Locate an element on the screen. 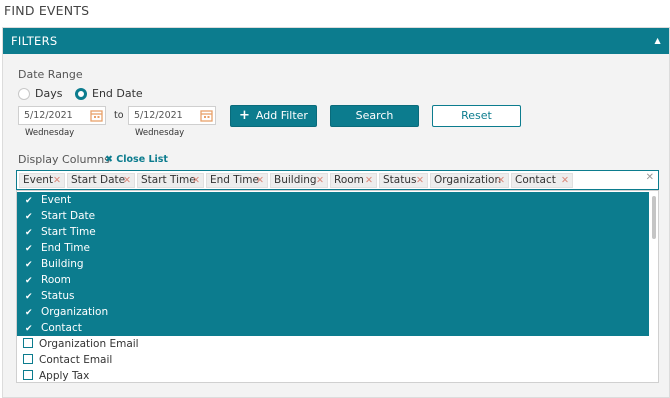  plus-icon: + is located at coordinates (244, 115).